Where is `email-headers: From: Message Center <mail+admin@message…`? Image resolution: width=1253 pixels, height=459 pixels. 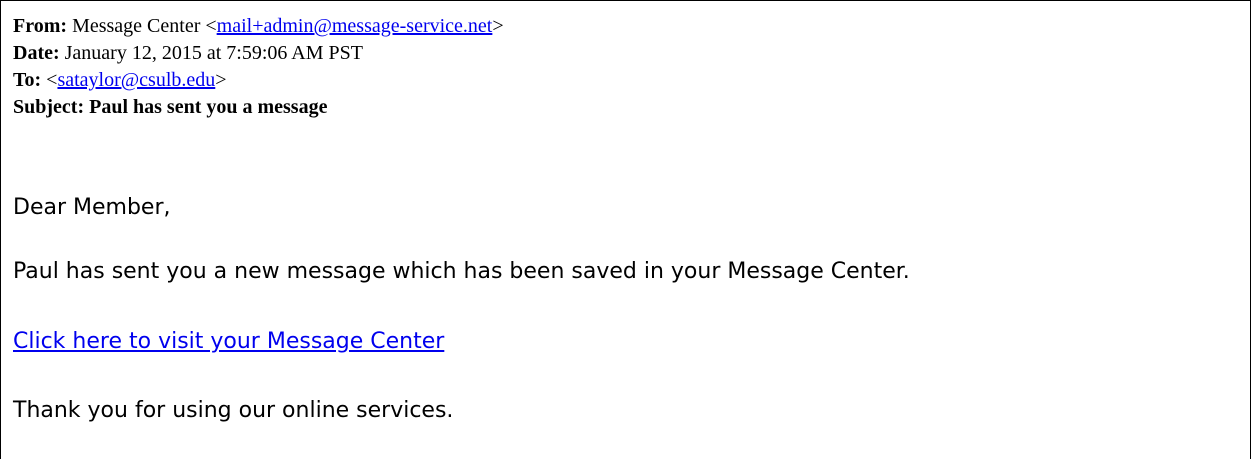 email-headers: From: Message Center <mail+admin@message… is located at coordinates (258, 67).